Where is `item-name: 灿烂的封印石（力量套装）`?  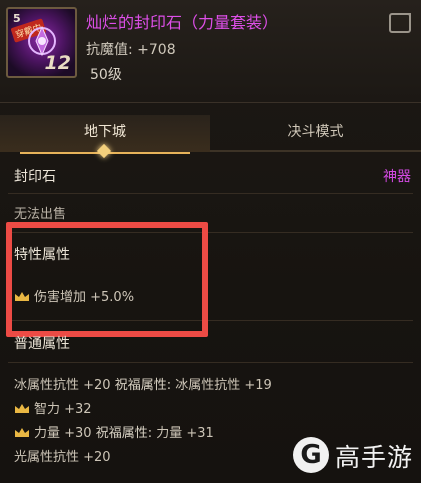 item-name: 灿烂的封印石（力量套装） is located at coordinates (182, 22).